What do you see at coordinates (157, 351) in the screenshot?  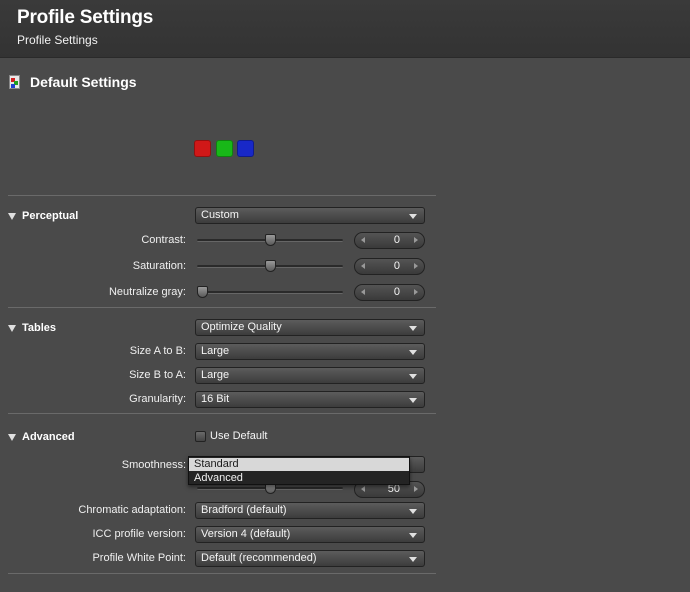 I see `size-a-to-b-label: Size A to B:` at bounding box center [157, 351].